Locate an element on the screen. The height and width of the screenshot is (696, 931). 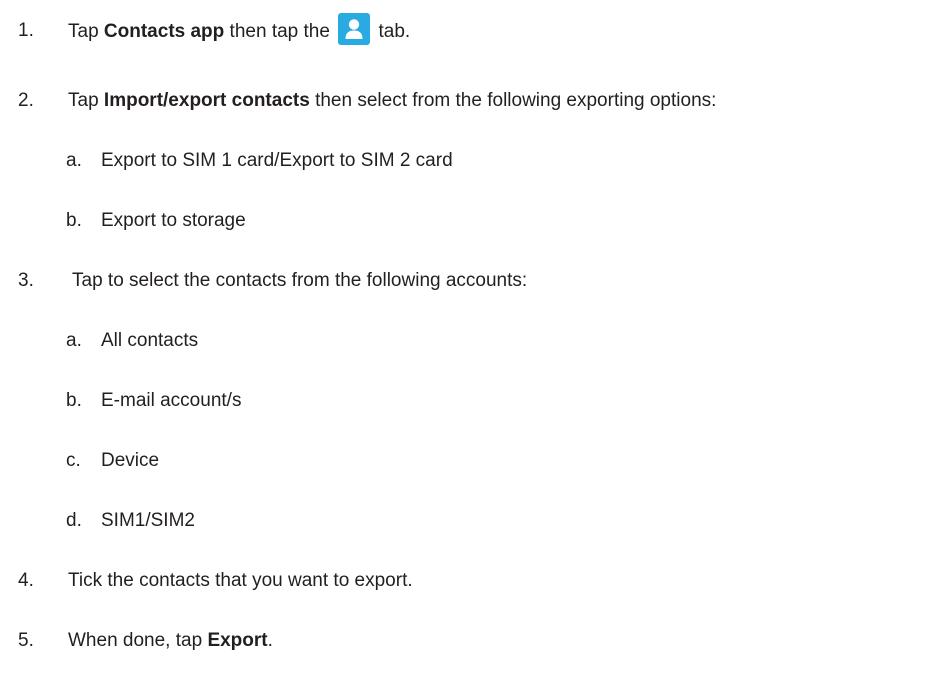
step-text: . is located at coordinates (270, 640).